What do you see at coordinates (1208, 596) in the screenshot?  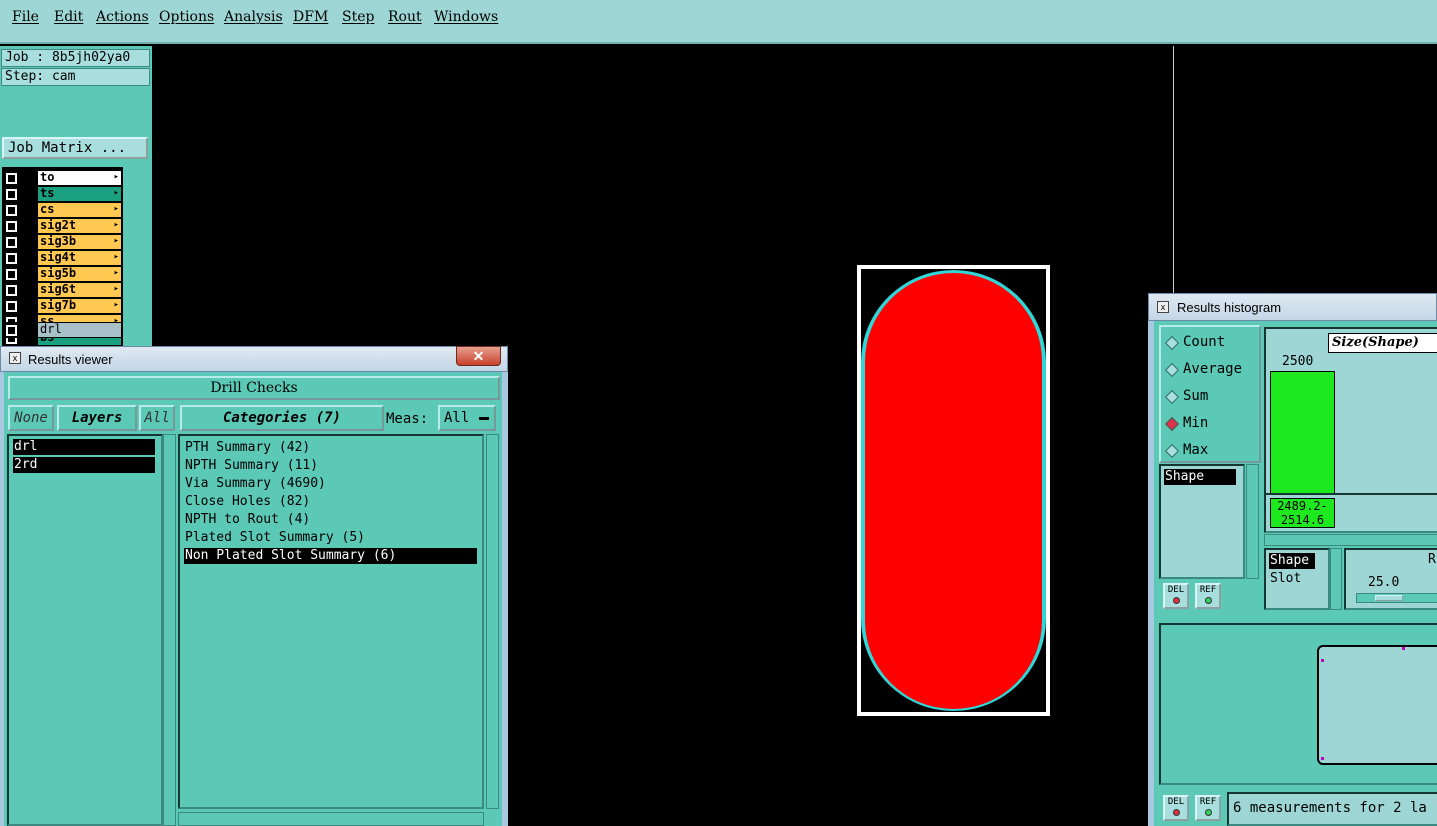 I see `ref-button: REF` at bounding box center [1208, 596].